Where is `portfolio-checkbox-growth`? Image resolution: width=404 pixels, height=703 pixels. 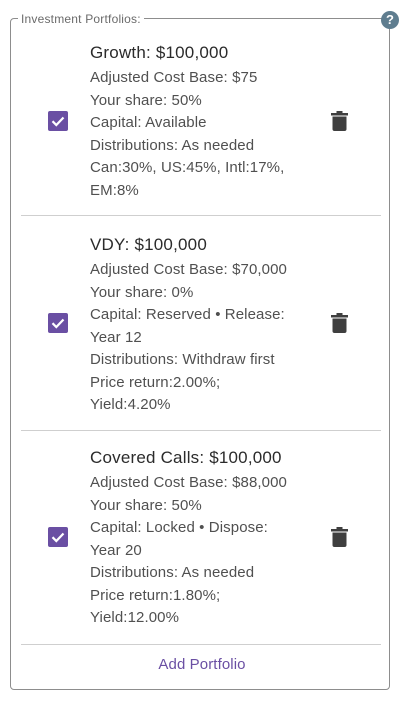 portfolio-checkbox-growth is located at coordinates (58, 121).